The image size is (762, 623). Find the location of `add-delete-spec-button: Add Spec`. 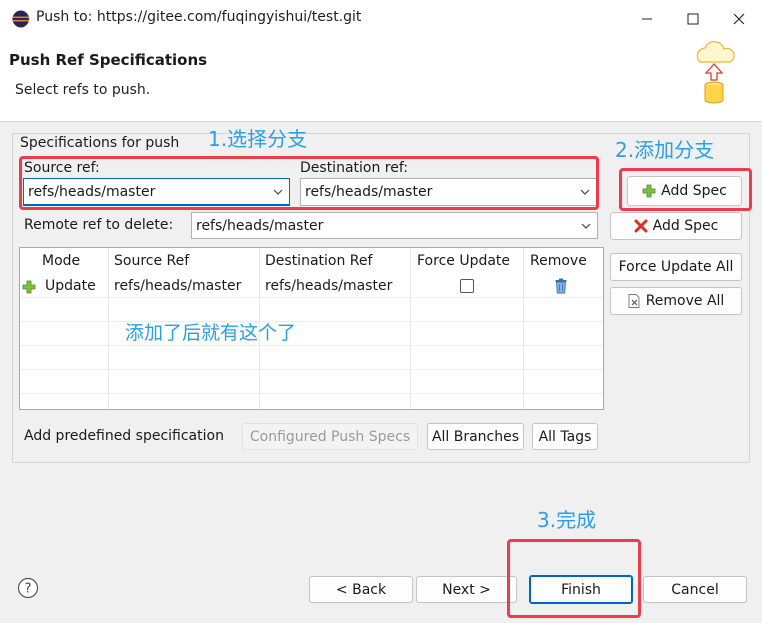

add-delete-spec-button: Add Spec is located at coordinates (676, 226).